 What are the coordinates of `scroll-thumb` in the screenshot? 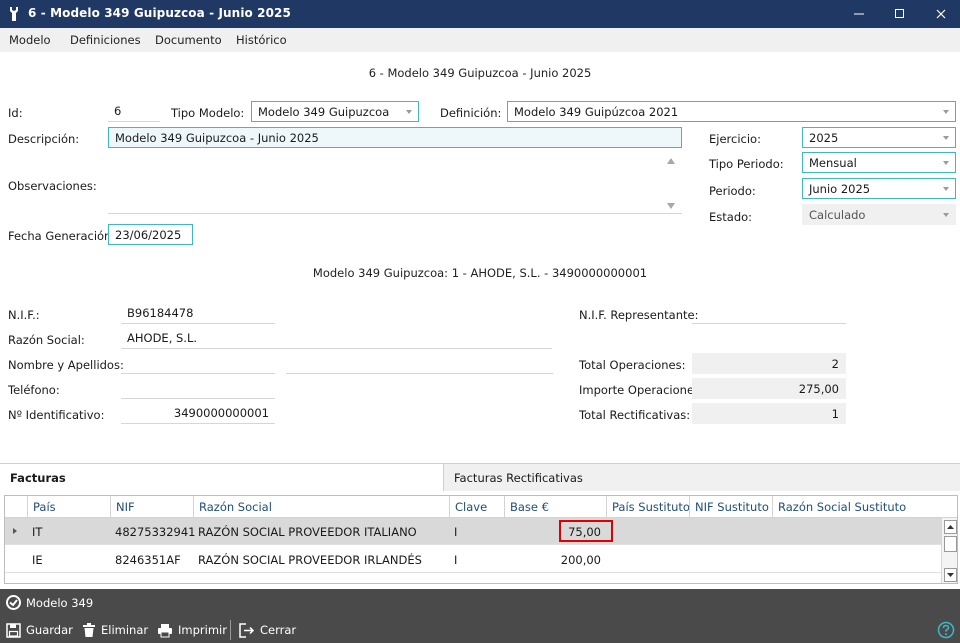 It's located at (950, 544).